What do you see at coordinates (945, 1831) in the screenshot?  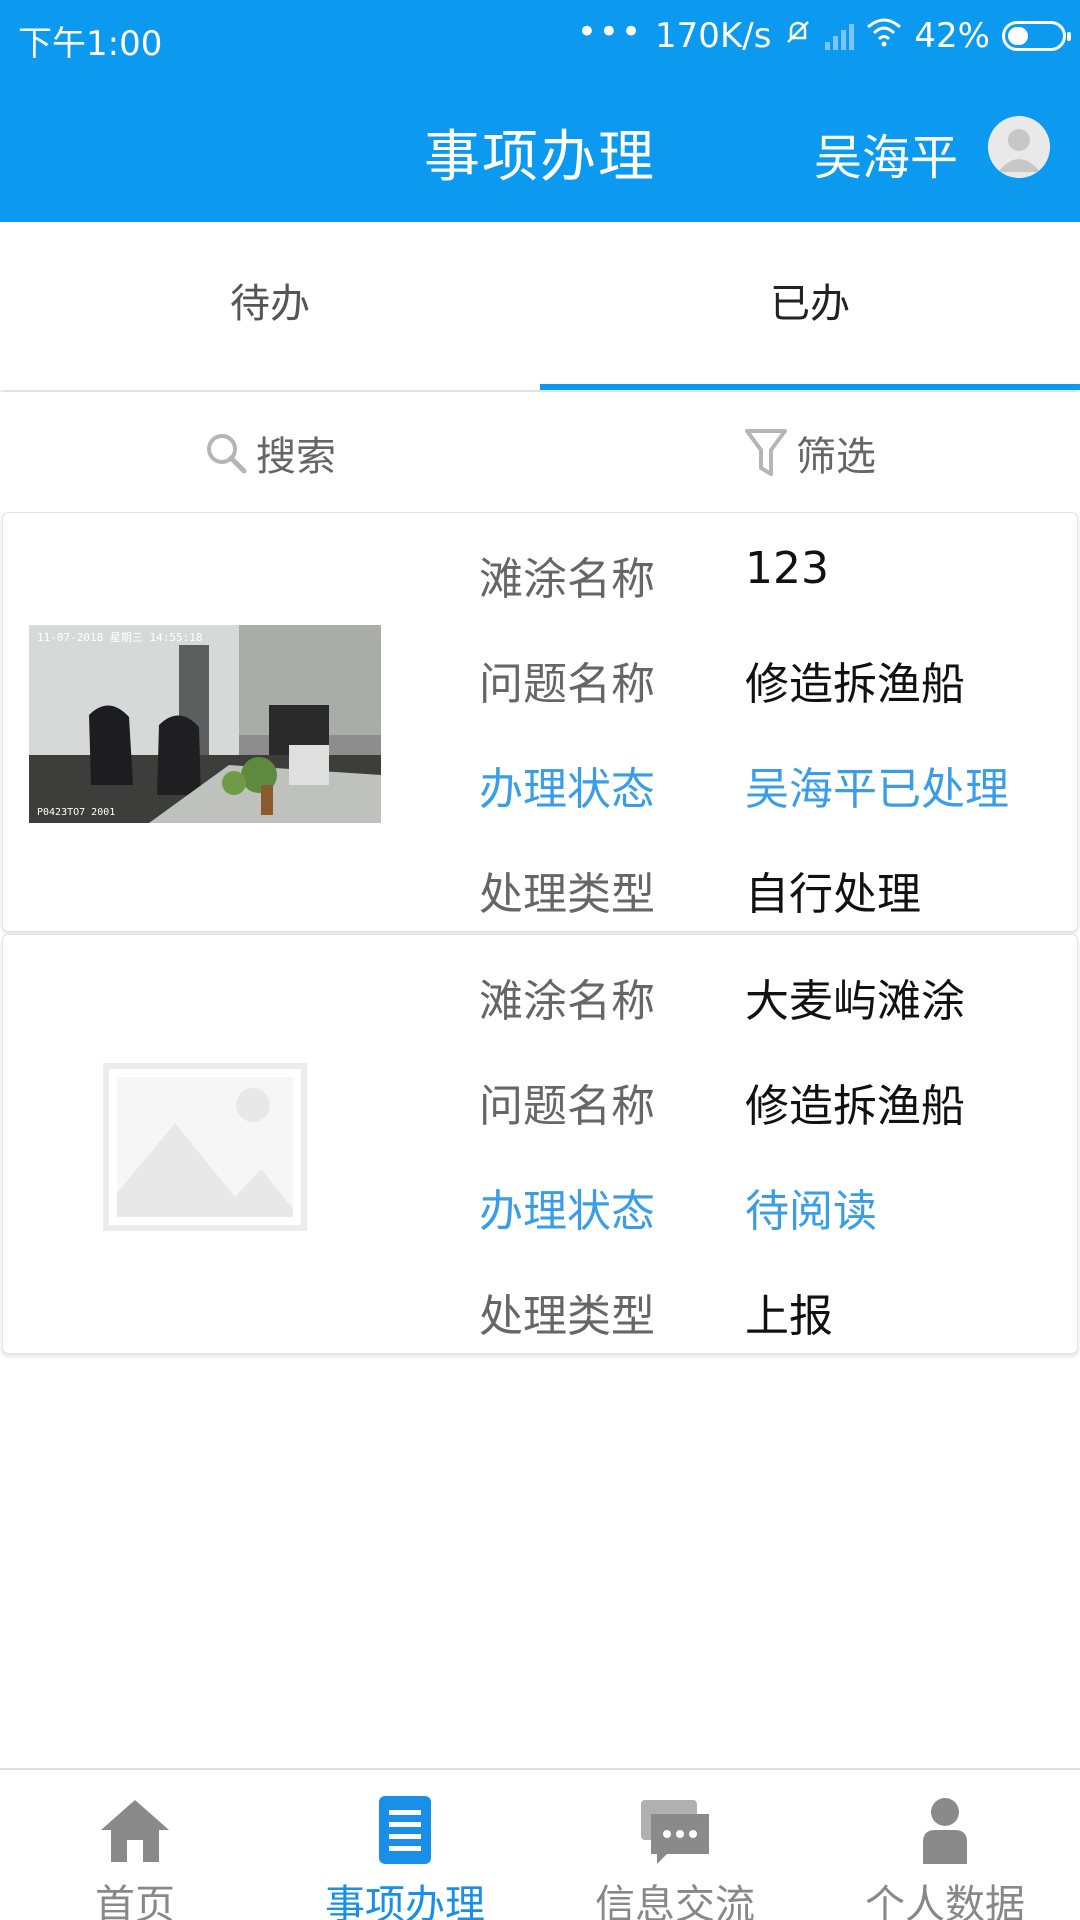 I see `person-icon` at bounding box center [945, 1831].